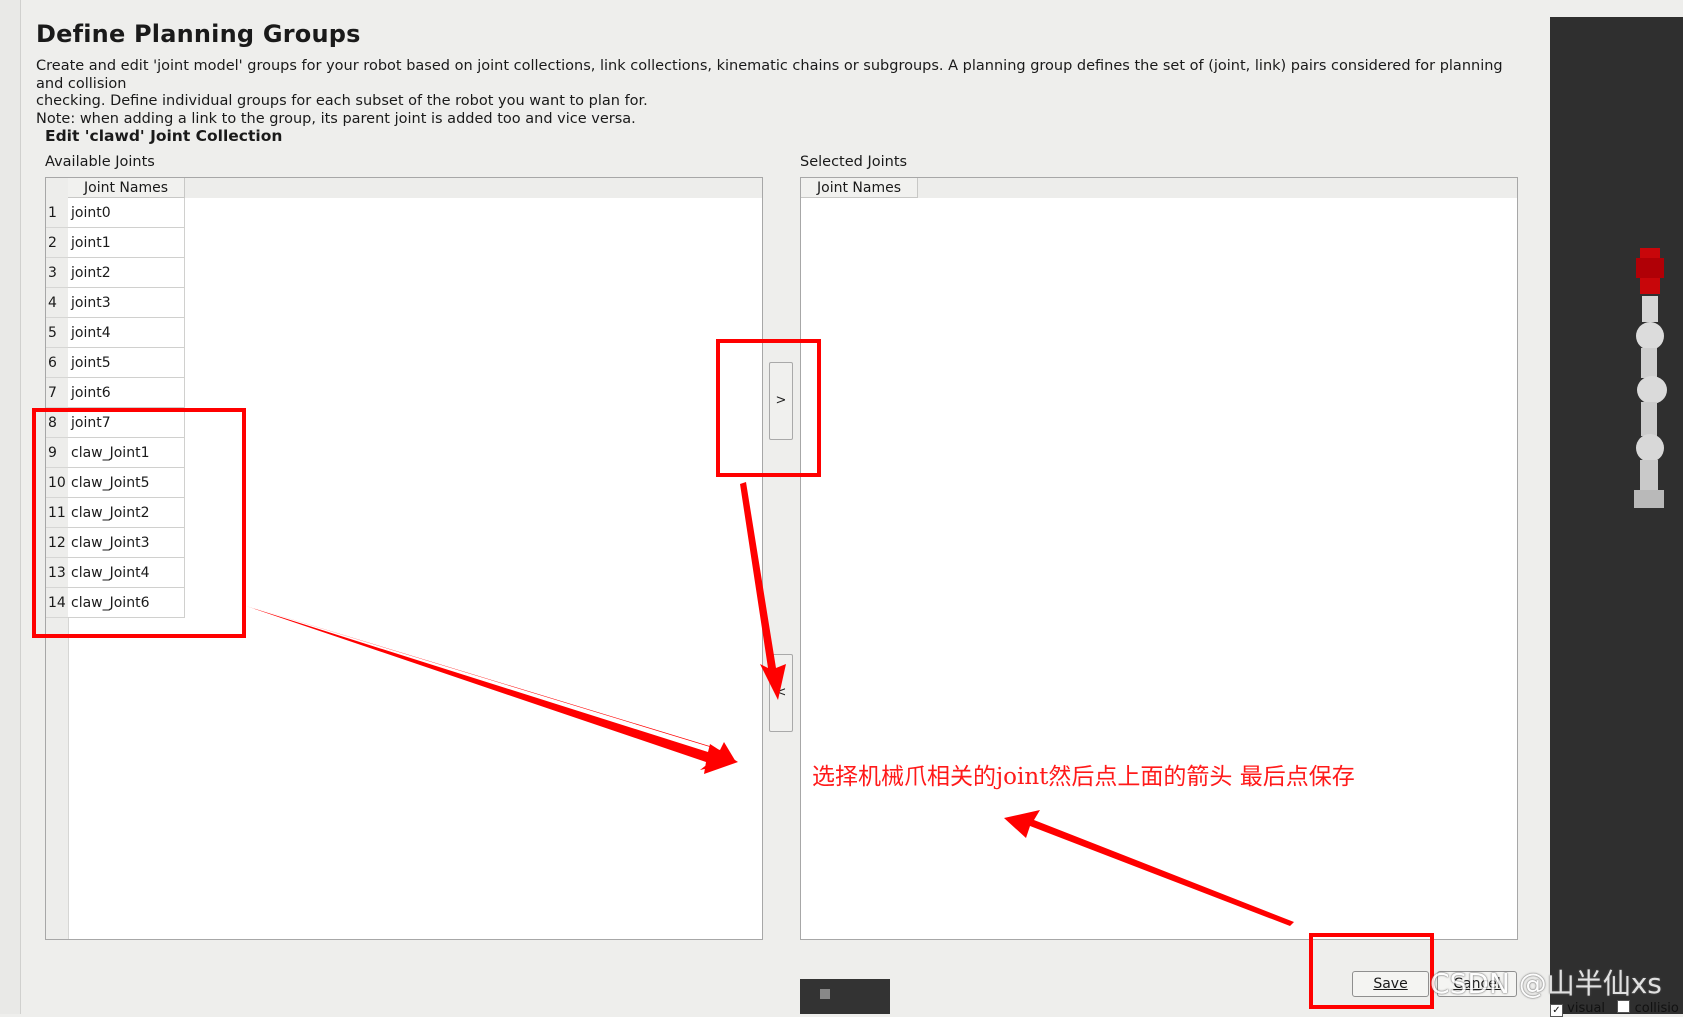 This screenshot has height=1017, width=1683. I want to click on table-row: 9 claw_Joint1, so click(115, 453).